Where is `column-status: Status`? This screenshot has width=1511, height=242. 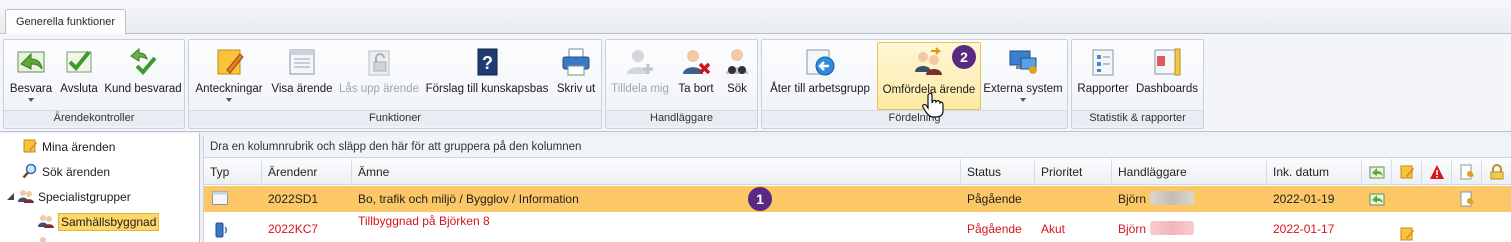
column-status: Status is located at coordinates (998, 172).